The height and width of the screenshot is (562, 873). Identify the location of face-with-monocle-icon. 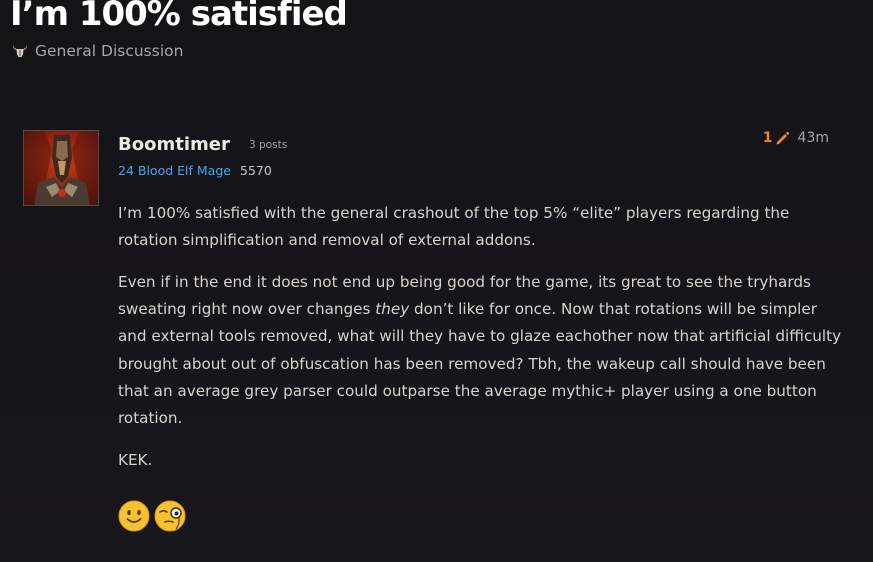
(170, 516).